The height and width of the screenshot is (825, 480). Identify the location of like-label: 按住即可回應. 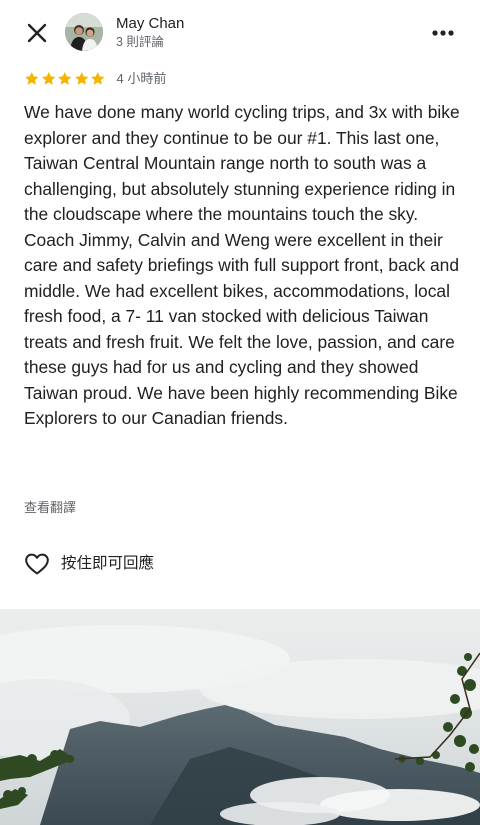
(108, 563).